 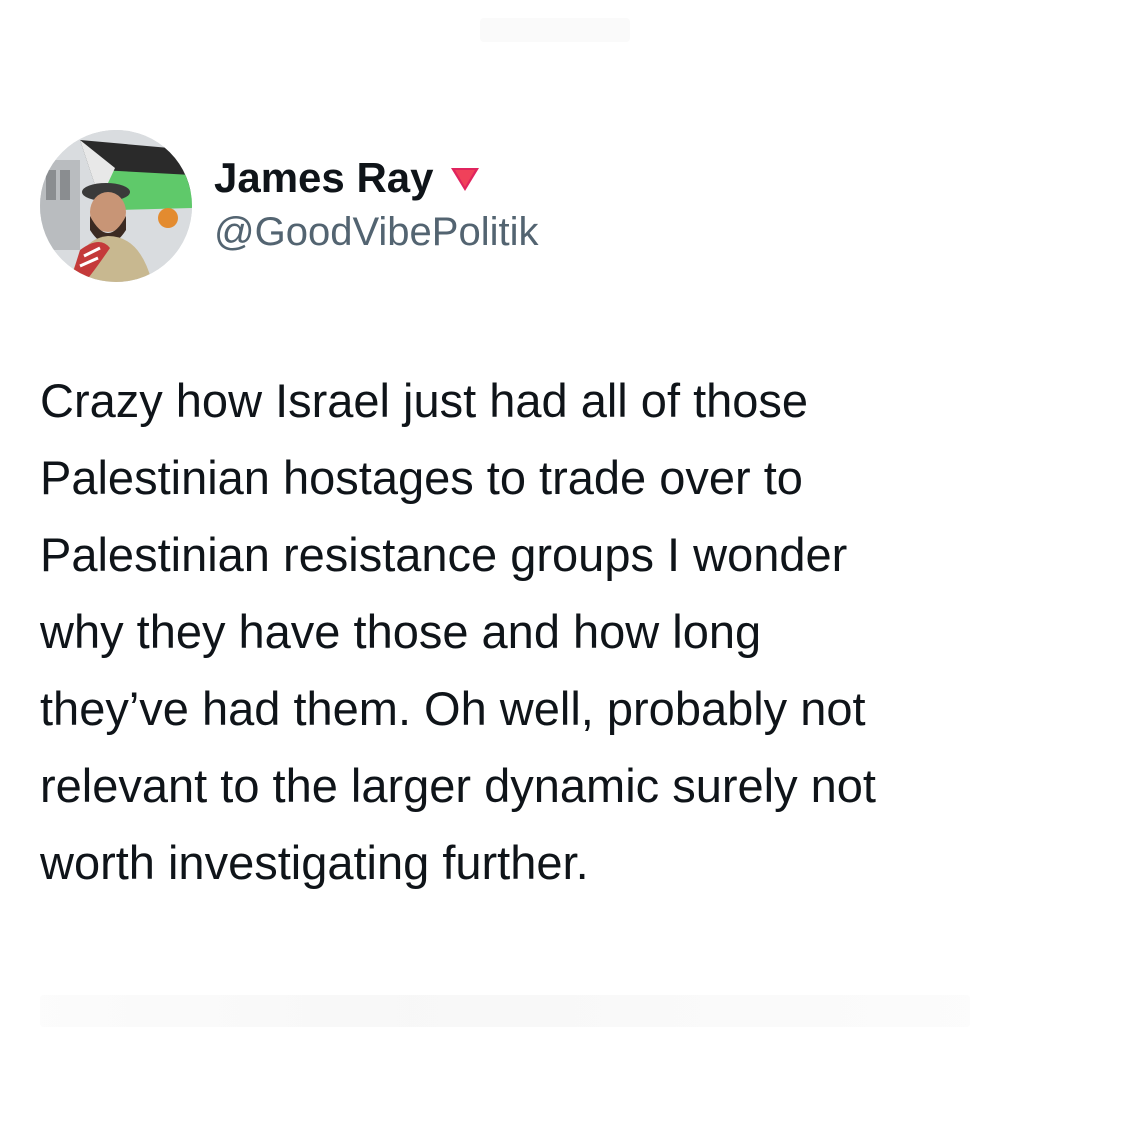 What do you see at coordinates (424, 400) in the screenshot?
I see `tweet-text-line: Crazy how Israel just had all of those` at bounding box center [424, 400].